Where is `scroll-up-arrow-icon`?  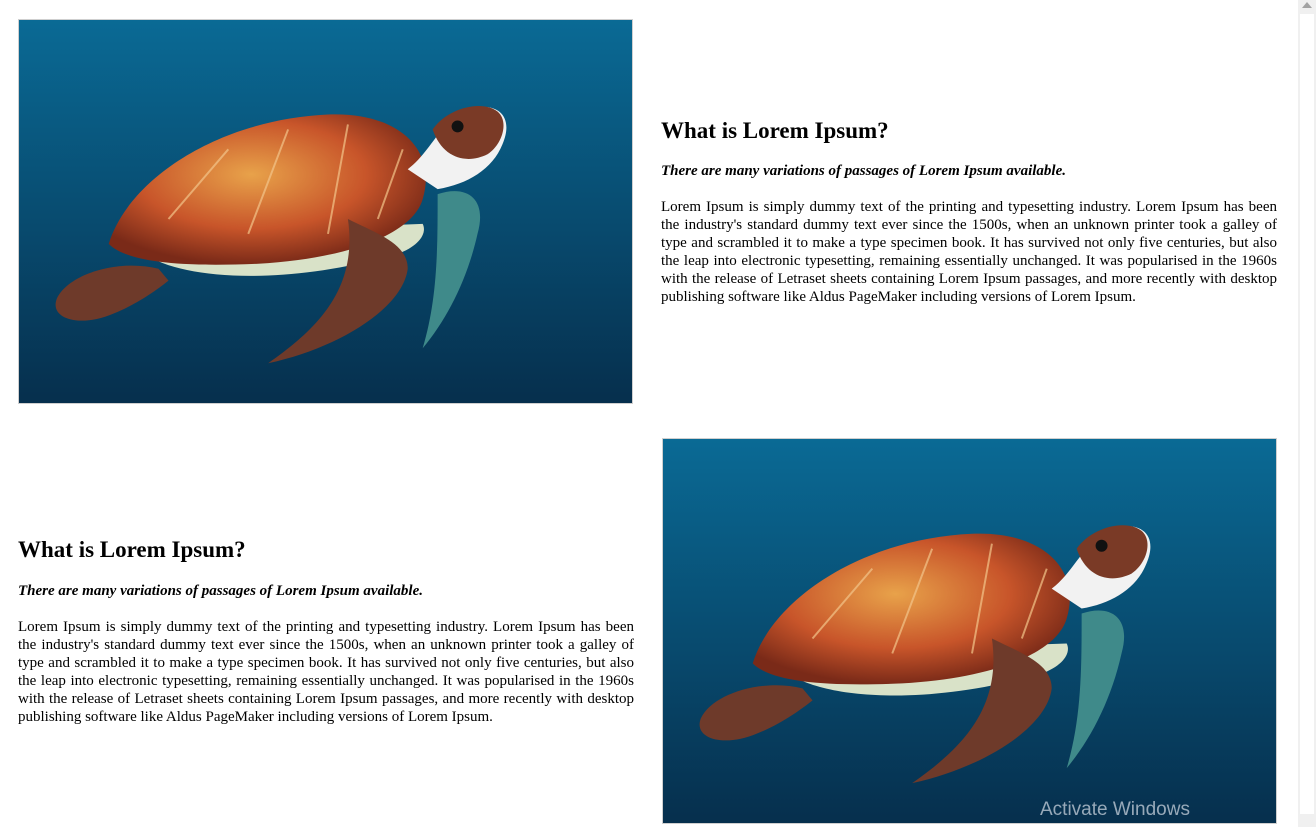
scroll-up-arrow-icon is located at coordinates (1307, 5).